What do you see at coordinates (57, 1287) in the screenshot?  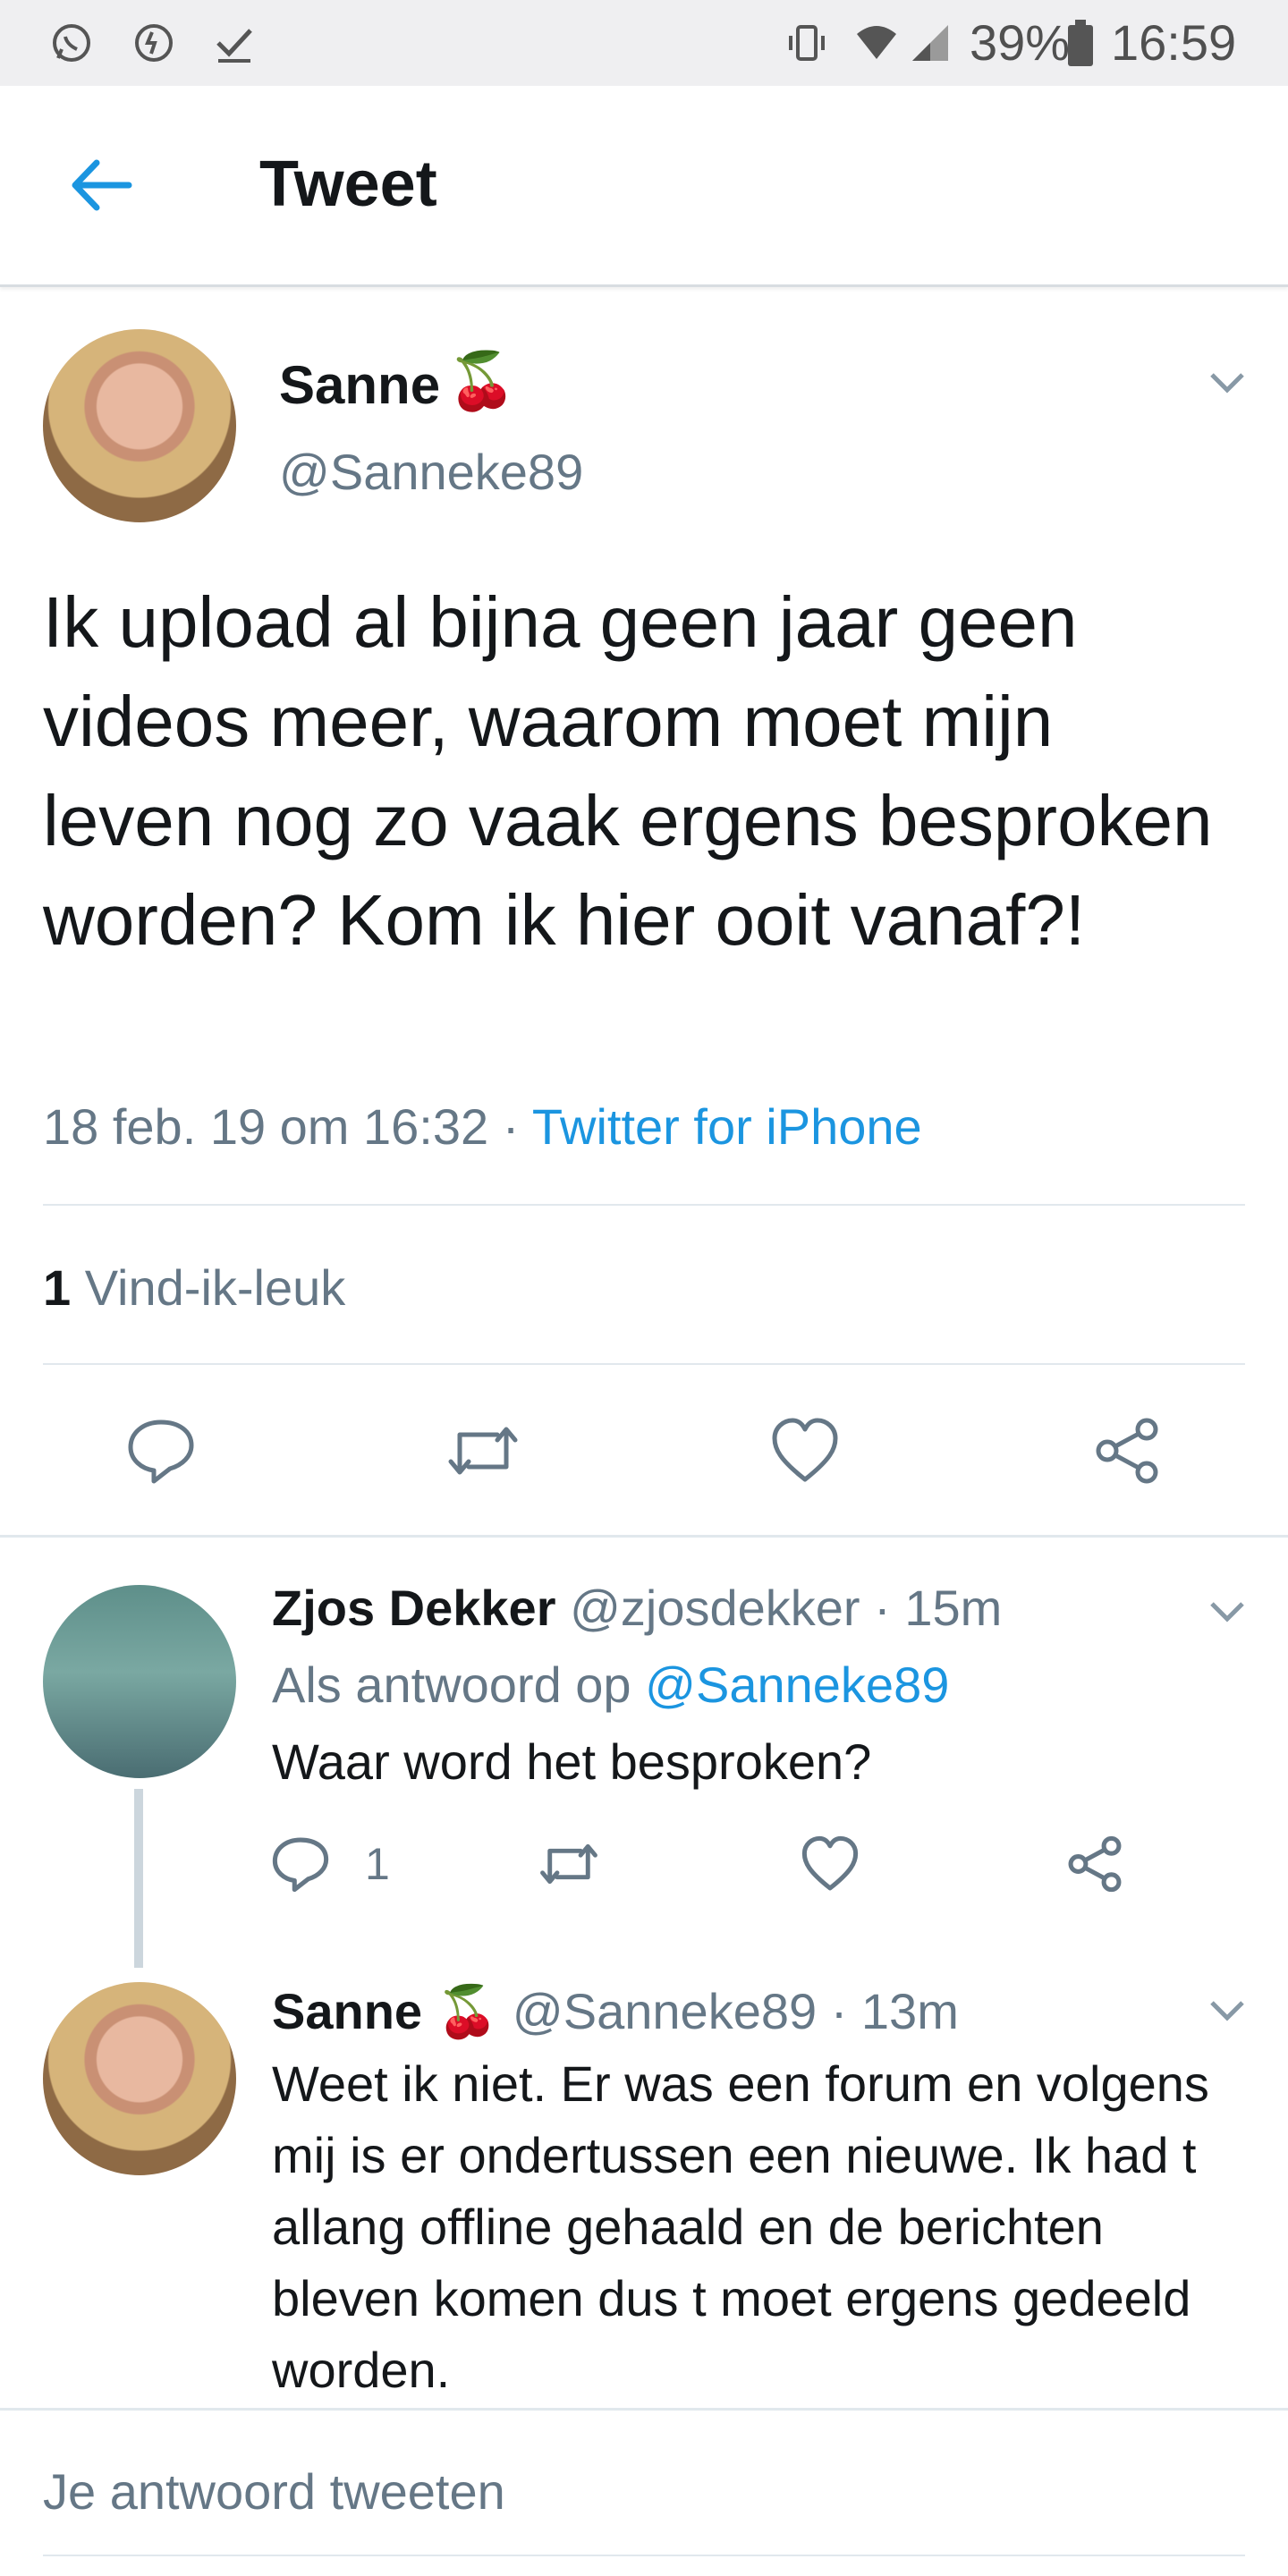 I see `like-count: 1` at bounding box center [57, 1287].